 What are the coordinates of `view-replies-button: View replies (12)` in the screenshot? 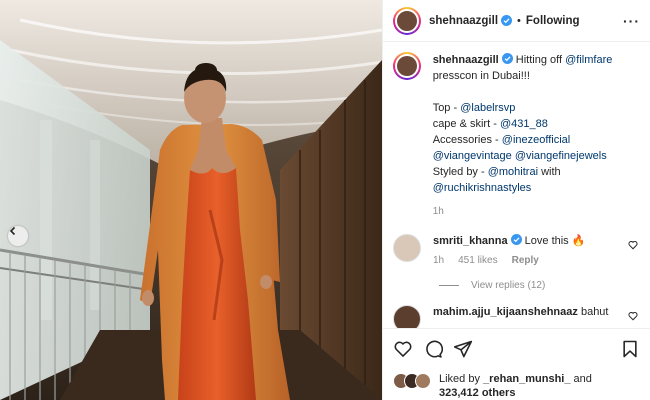 It's located at (539, 285).